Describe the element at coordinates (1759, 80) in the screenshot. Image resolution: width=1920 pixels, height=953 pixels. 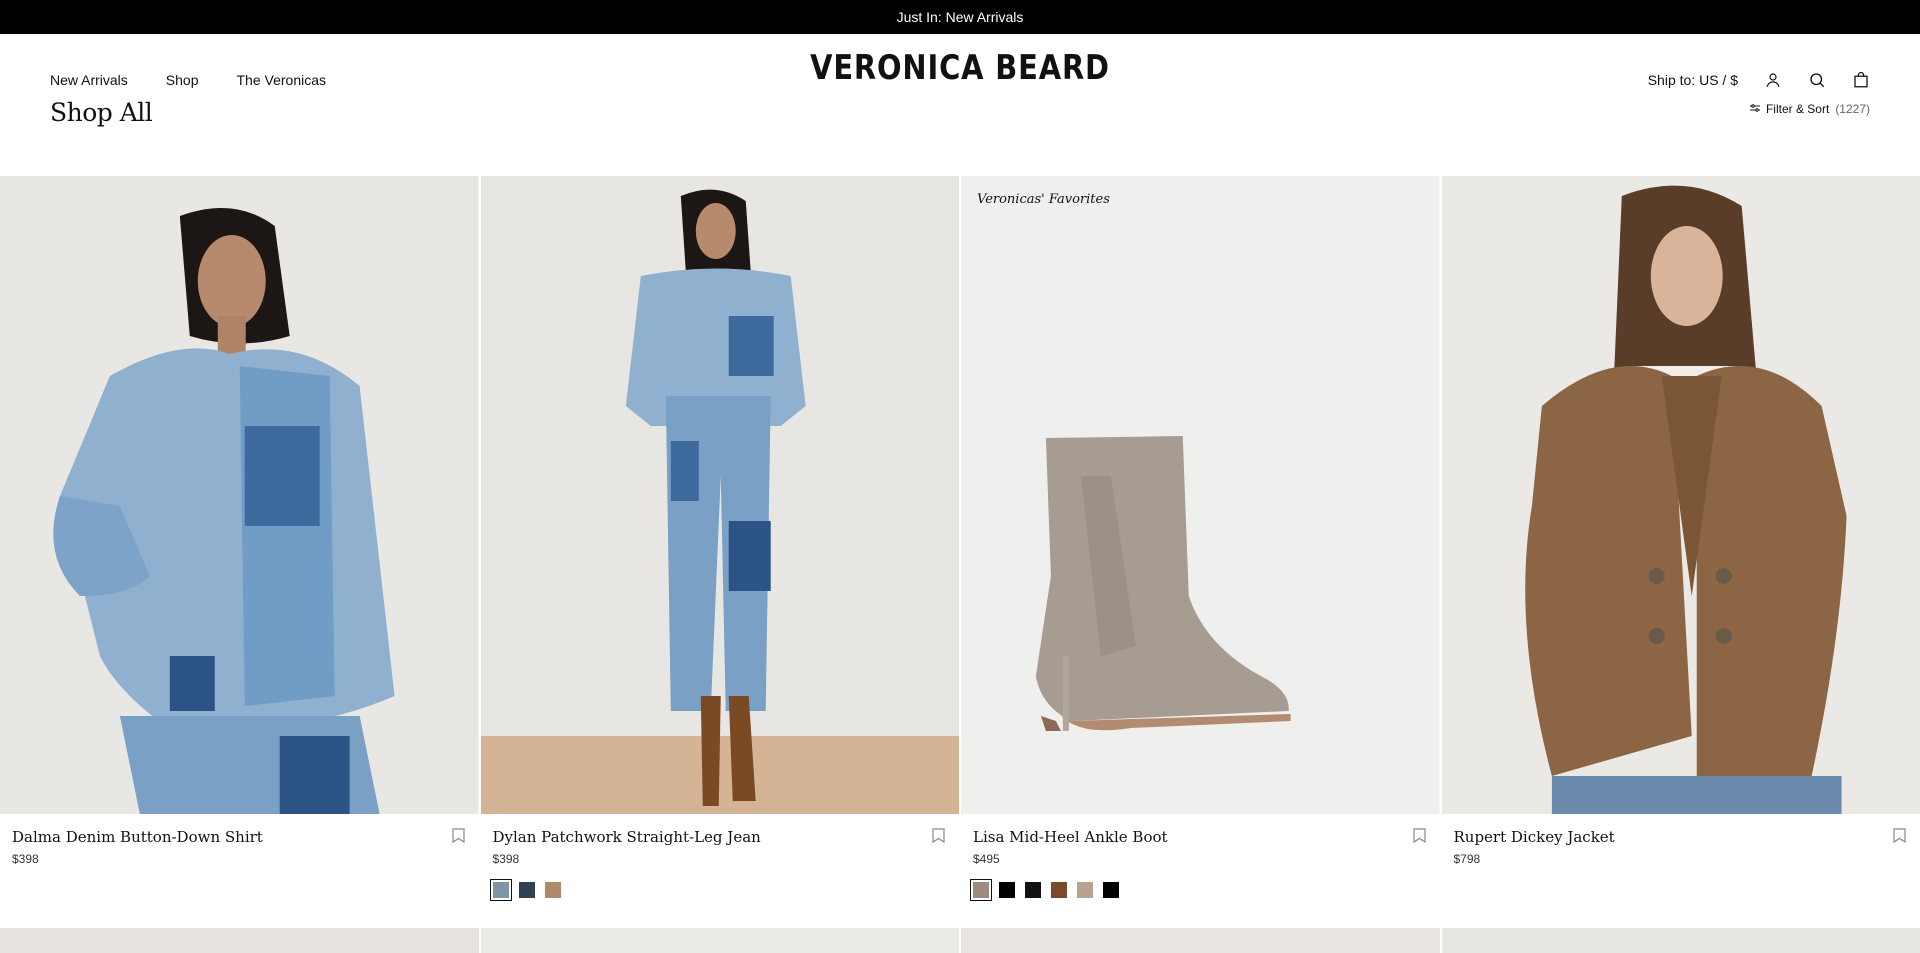
I see `utility-nav: Ship to: US / $` at that location.